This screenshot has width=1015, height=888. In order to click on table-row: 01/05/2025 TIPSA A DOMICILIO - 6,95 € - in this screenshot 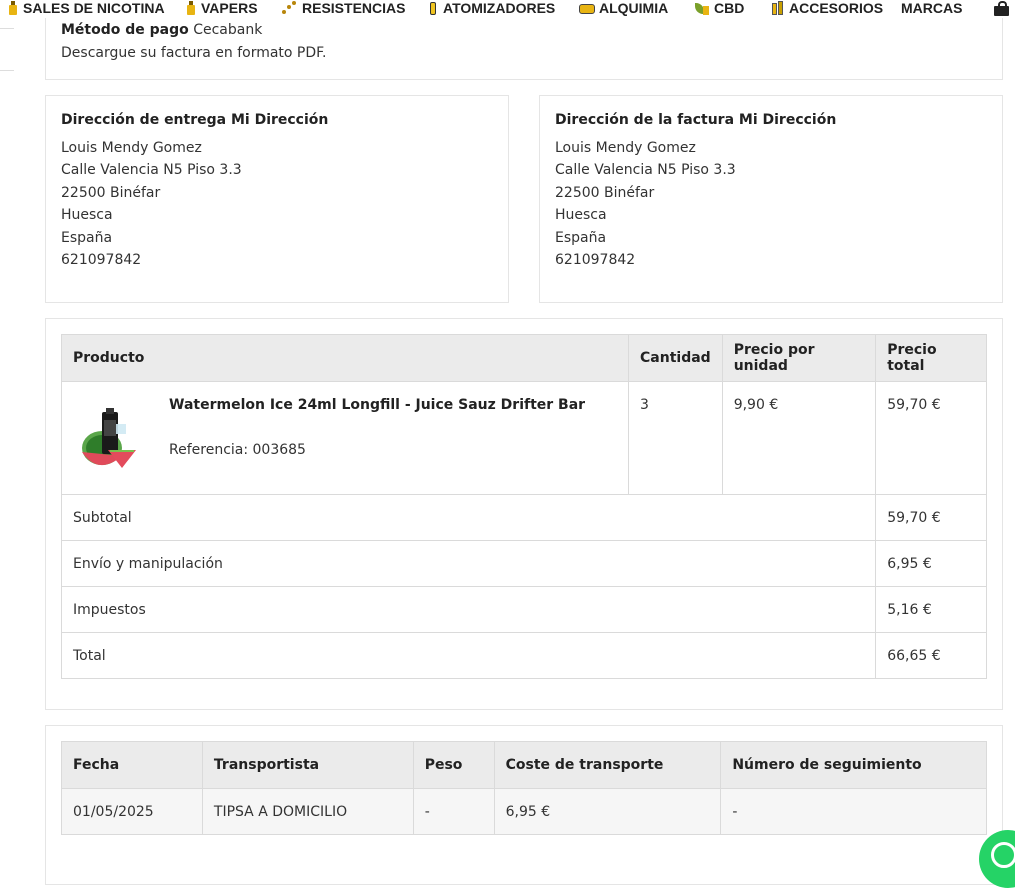, I will do `click(524, 811)`.